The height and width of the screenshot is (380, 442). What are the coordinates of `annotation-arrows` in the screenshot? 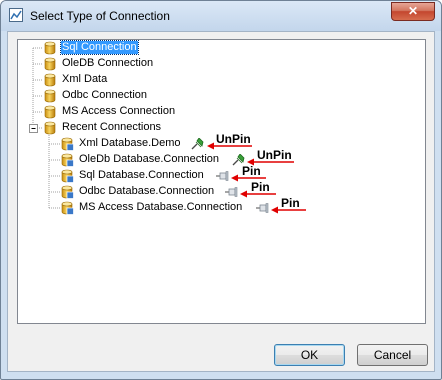 It's located at (256, 178).